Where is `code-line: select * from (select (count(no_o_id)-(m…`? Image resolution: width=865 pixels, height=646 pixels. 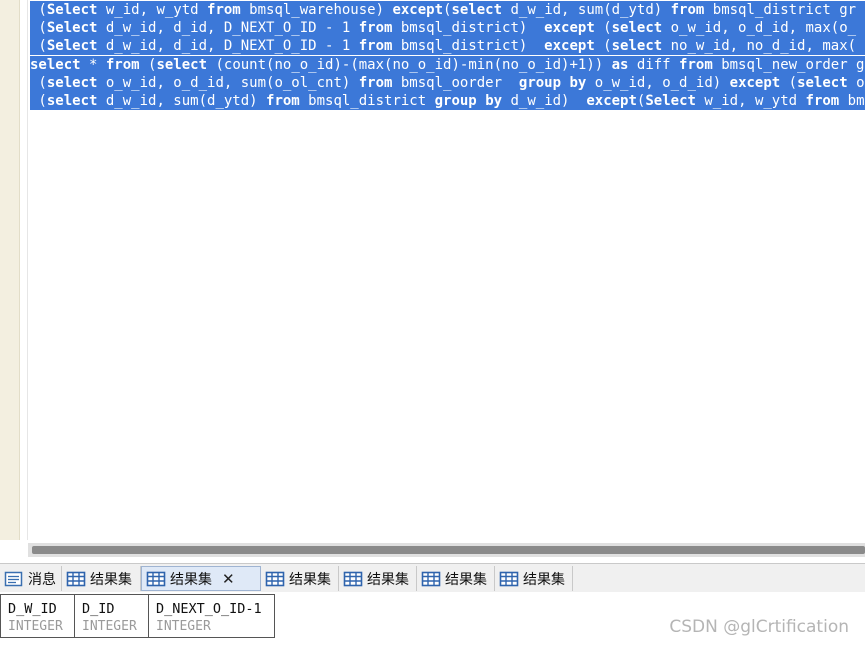 code-line: select * from (select (count(no_o_id)-(m… is located at coordinates (447, 65).